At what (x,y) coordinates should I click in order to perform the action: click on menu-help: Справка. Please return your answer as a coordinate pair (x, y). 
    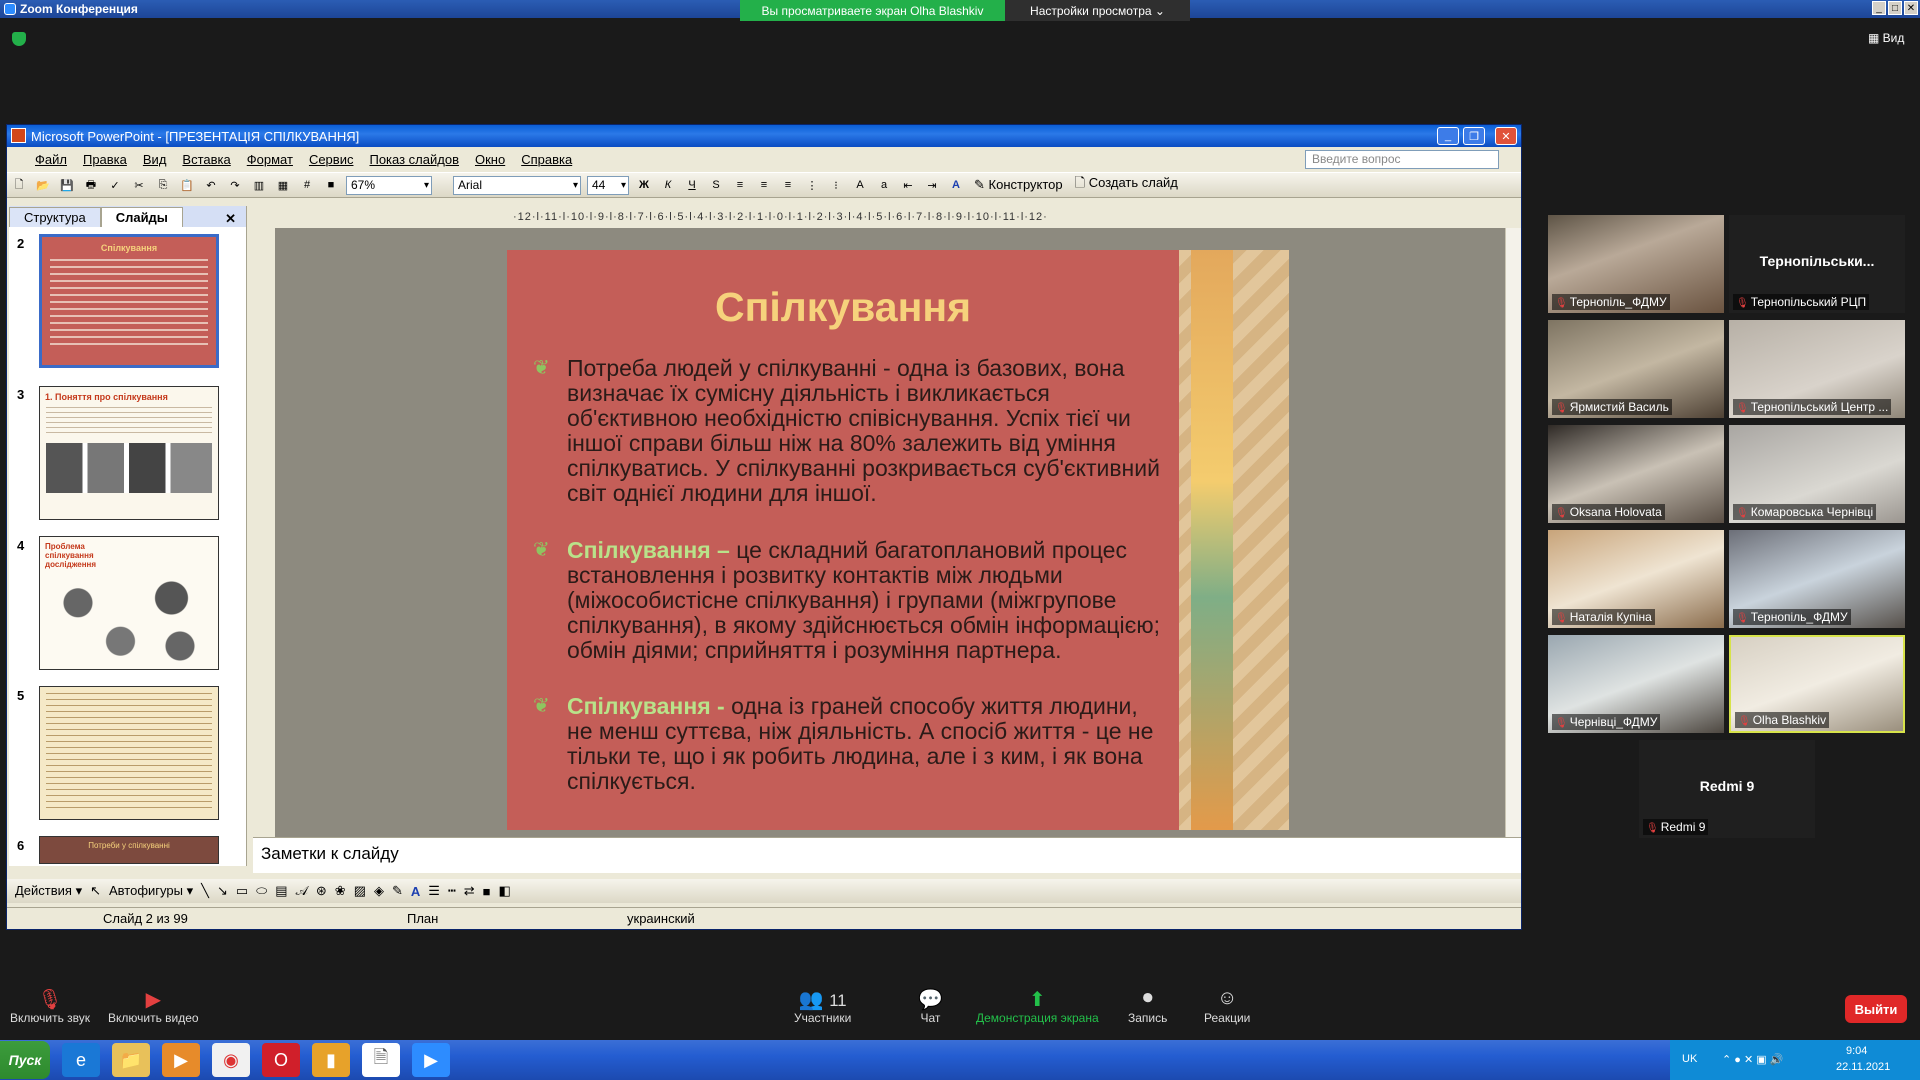
    Looking at the image, I should click on (546, 159).